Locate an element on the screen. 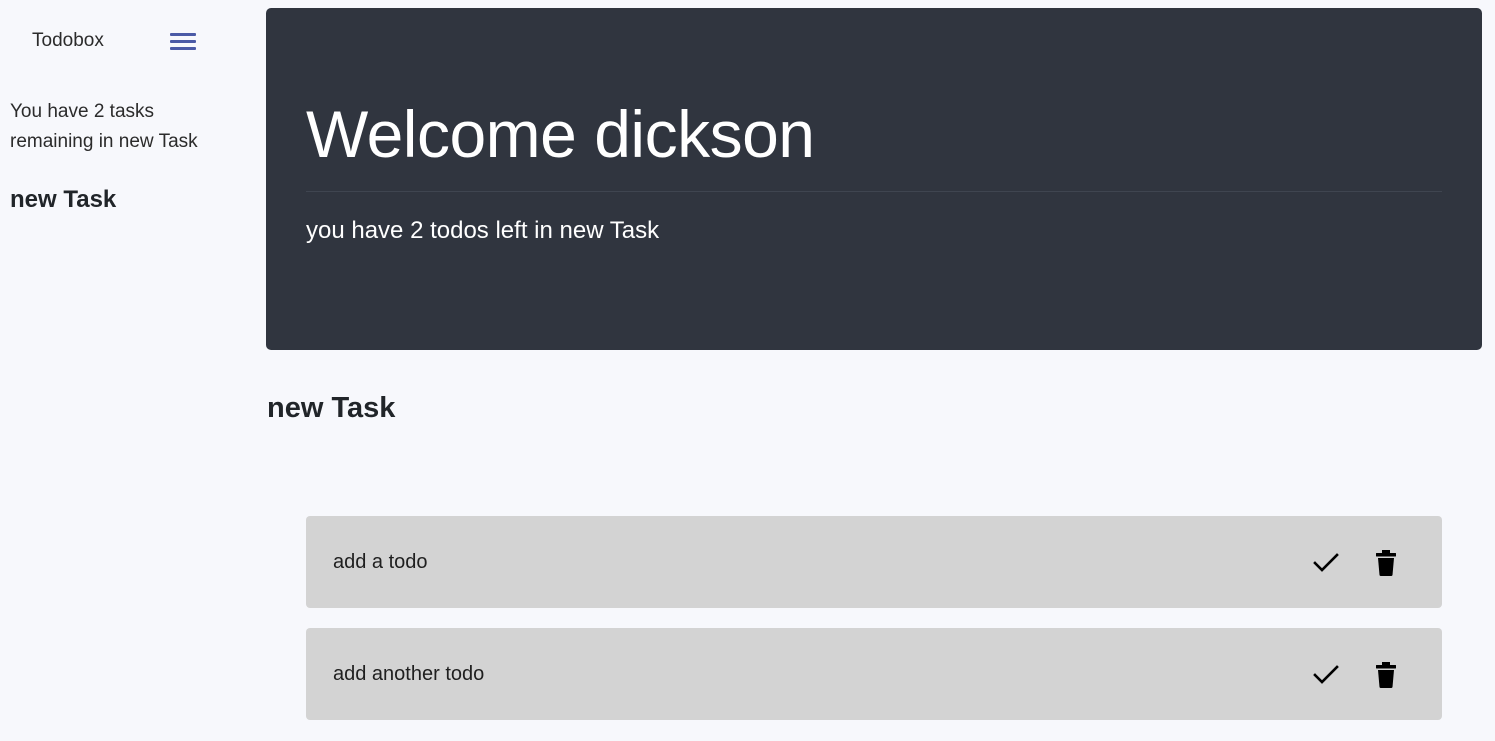 The height and width of the screenshot is (741, 1495). todo-text: add another todo is located at coordinates (409, 674).